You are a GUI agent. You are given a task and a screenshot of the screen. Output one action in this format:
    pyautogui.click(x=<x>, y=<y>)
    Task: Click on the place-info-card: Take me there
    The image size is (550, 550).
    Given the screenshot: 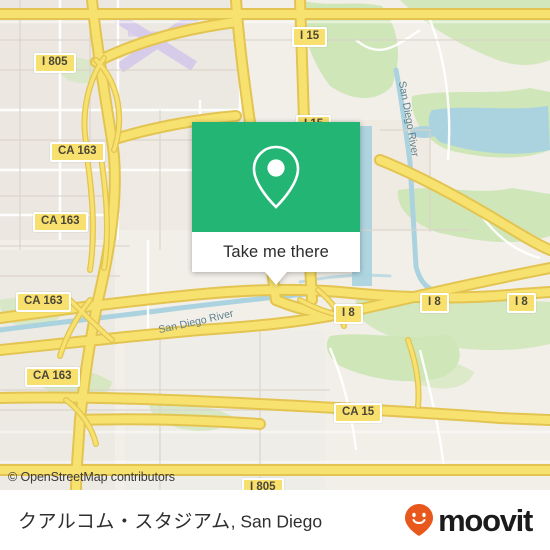 What is the action you would take?
    pyautogui.click(x=276, y=203)
    